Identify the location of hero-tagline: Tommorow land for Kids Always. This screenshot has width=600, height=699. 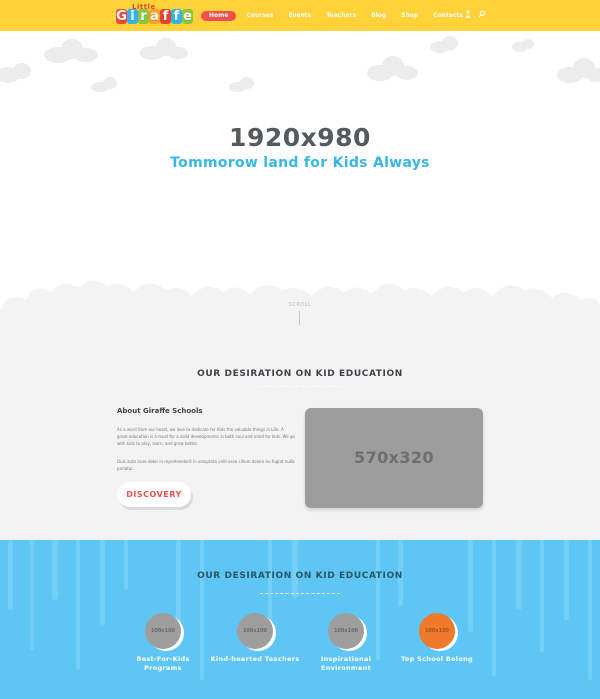
(300, 163).